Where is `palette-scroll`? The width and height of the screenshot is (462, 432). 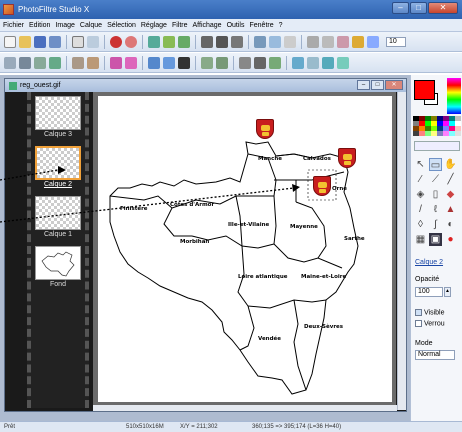
palette-scroll is located at coordinates (437, 146).